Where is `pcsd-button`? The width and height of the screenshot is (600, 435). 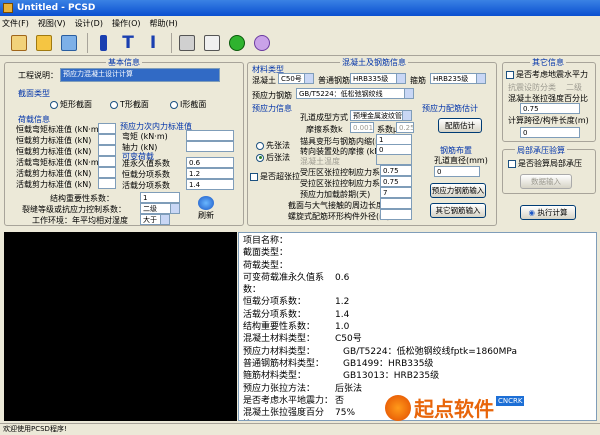 pcsd-button is located at coordinates (237, 43).